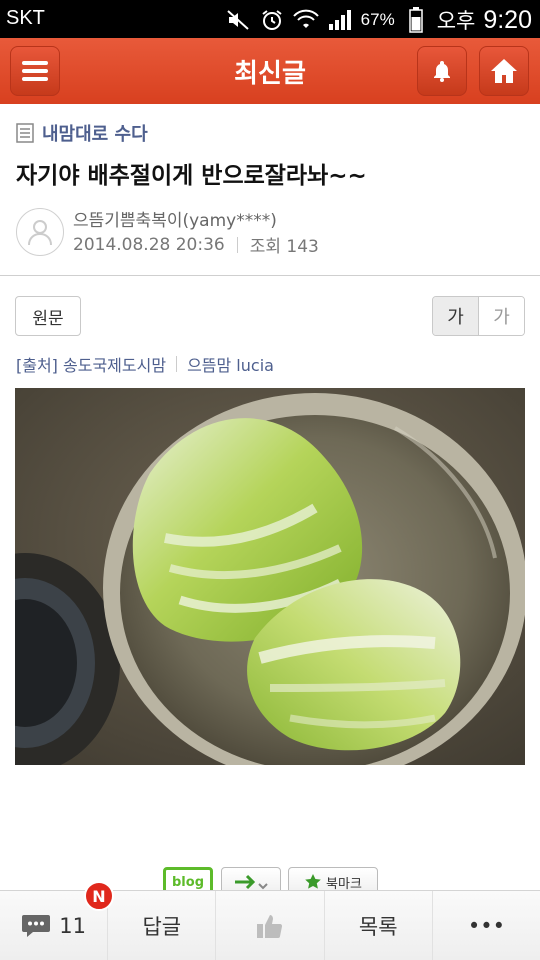 The height and width of the screenshot is (960, 540). I want to click on source-nickname-link: 으뜸맘 lucia, so click(230, 364).